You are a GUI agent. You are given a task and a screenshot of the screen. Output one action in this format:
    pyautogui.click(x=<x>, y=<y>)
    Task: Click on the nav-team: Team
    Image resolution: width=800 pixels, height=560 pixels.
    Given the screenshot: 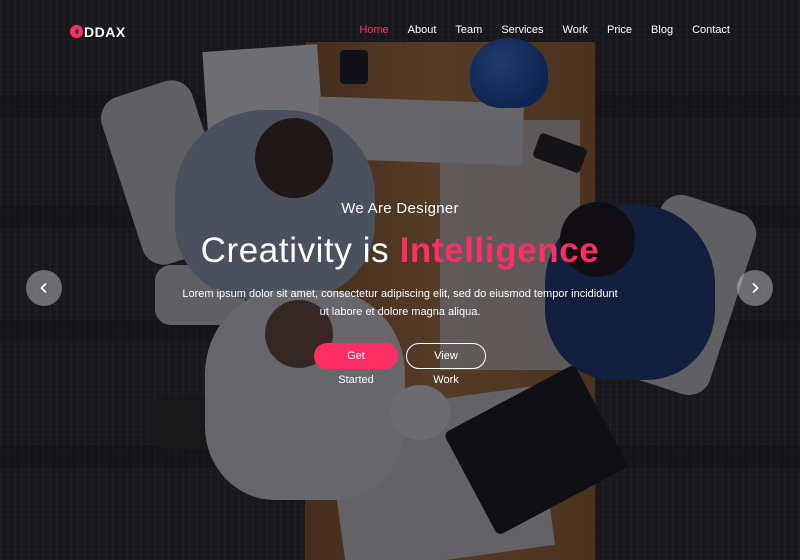 What is the action you would take?
    pyautogui.click(x=468, y=30)
    